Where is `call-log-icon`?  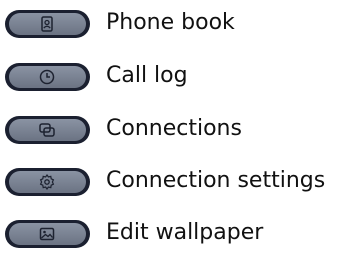
call-log-icon is located at coordinates (47, 77).